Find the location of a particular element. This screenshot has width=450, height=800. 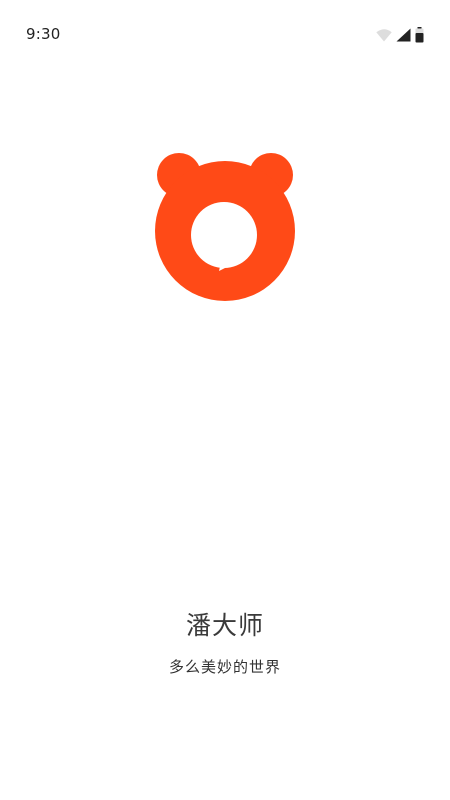

cellular-signal-icon is located at coordinates (403, 35).